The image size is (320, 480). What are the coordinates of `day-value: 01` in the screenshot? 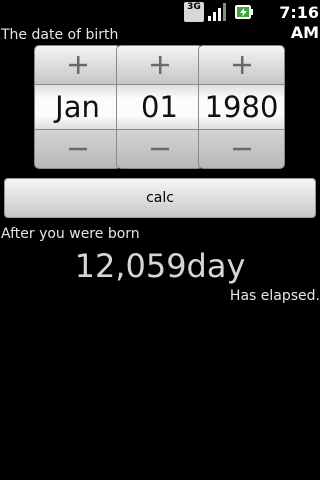 It's located at (159, 107).